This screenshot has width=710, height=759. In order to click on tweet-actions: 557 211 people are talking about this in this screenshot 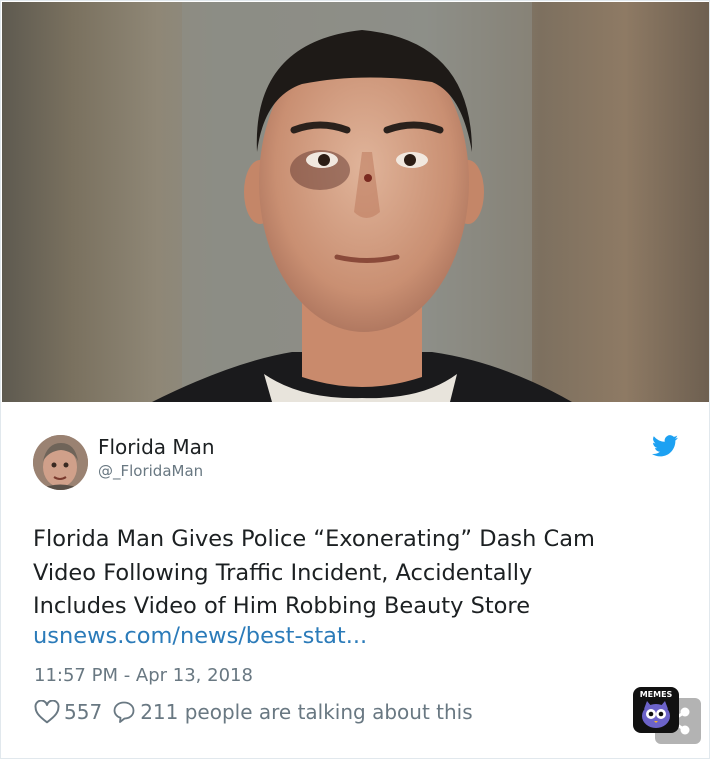, I will do `click(253, 712)`.